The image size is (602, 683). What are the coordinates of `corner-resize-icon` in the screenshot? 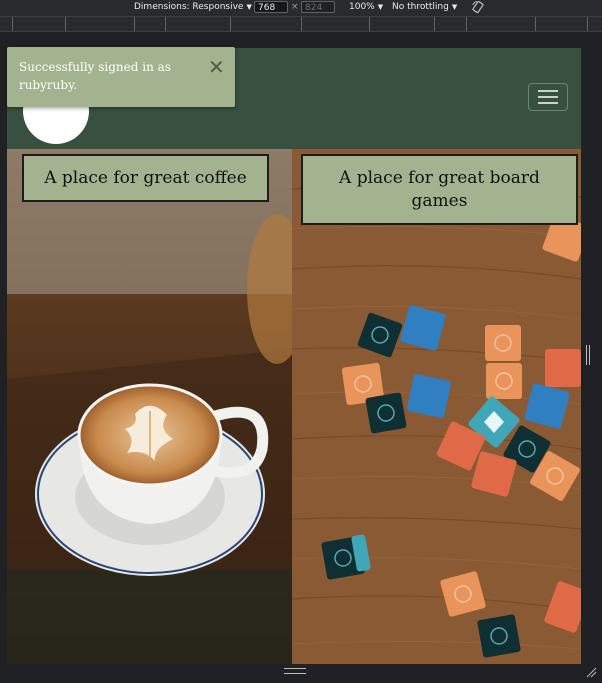 It's located at (591, 672).